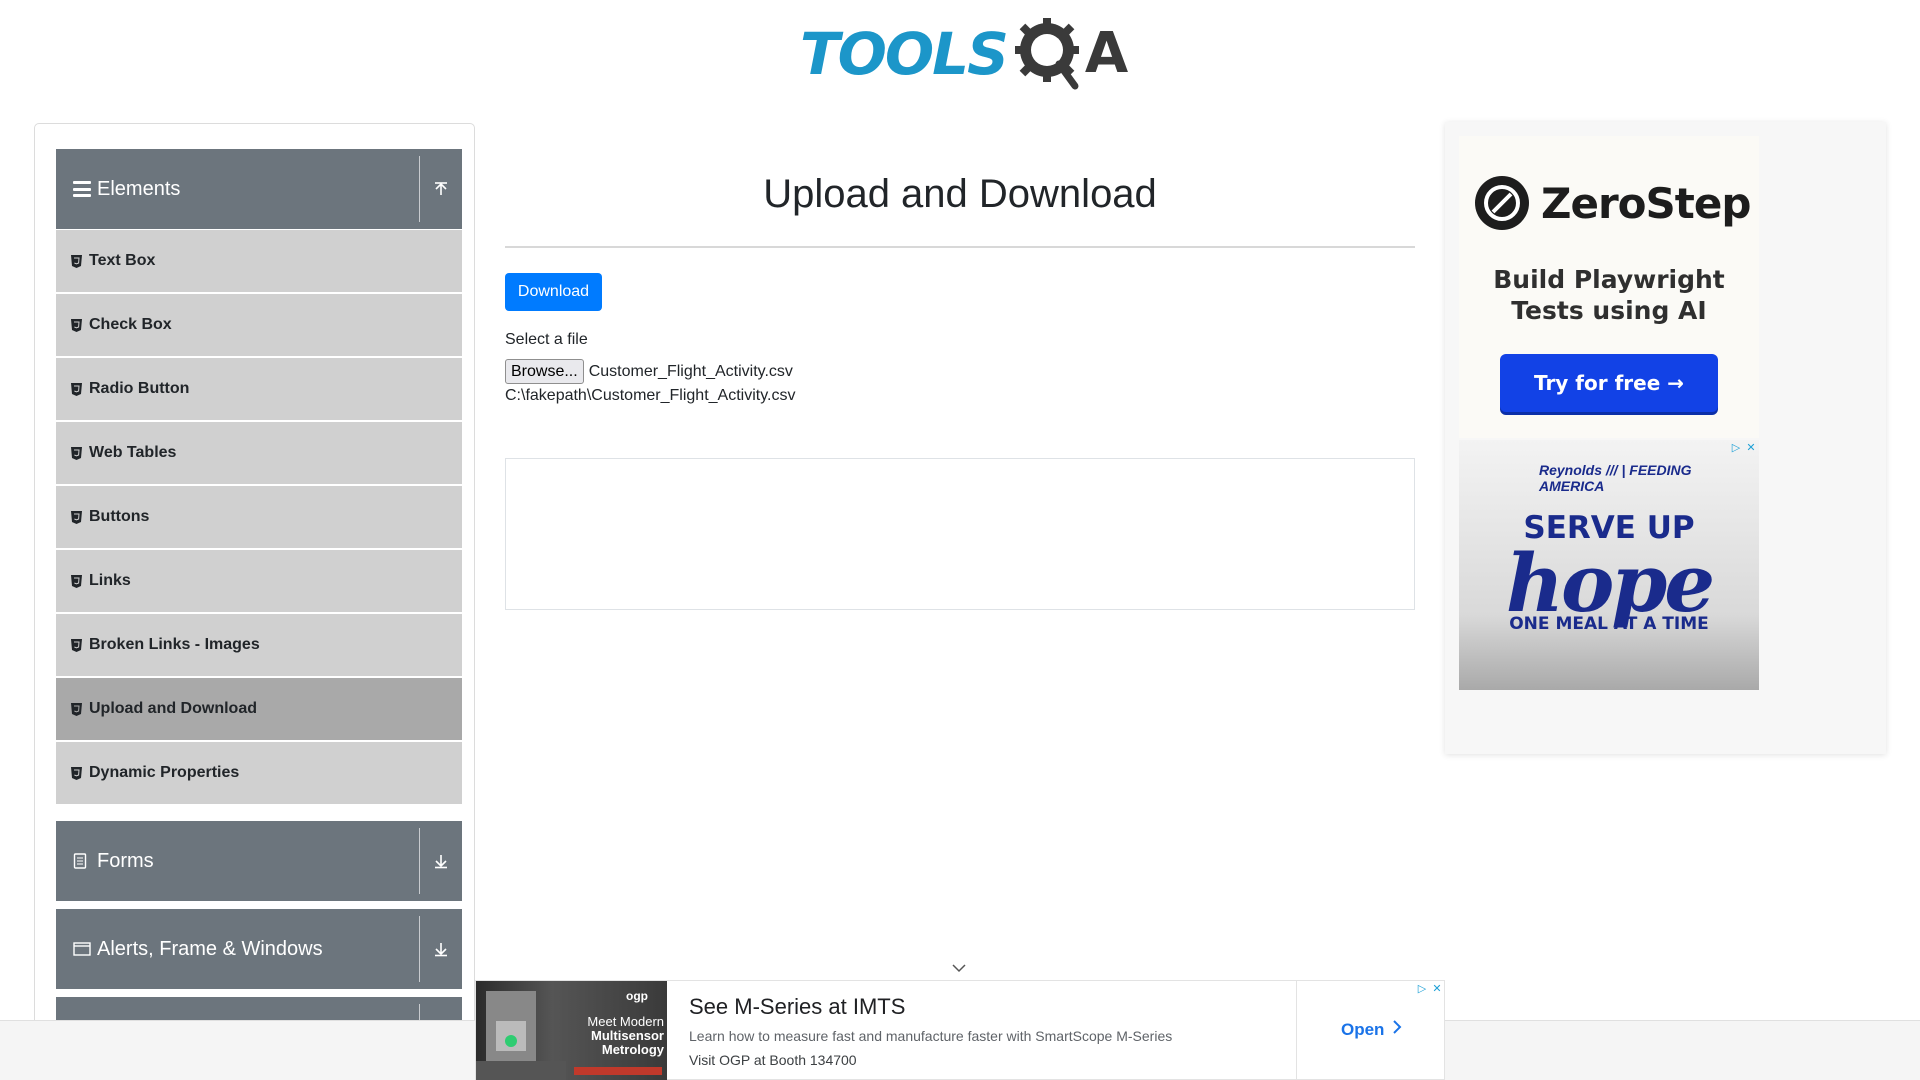 This screenshot has width=1920, height=1080. I want to click on sidebar-item-label: Broken Links - Images, so click(174, 644).